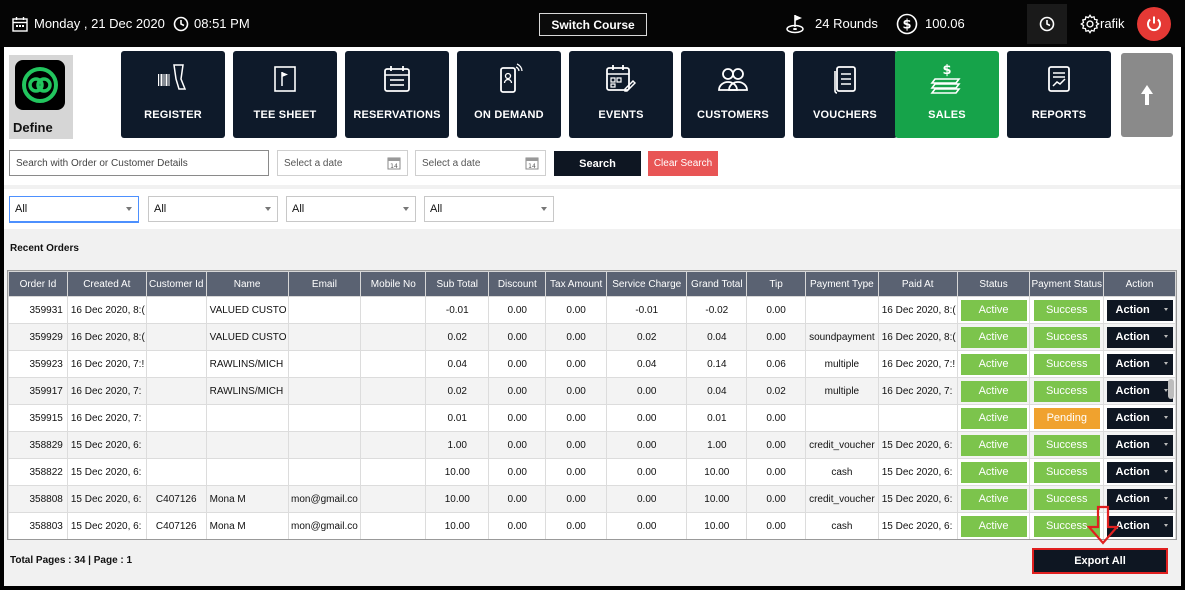  I want to click on payment-status-badge: Pending, so click(1066, 418).